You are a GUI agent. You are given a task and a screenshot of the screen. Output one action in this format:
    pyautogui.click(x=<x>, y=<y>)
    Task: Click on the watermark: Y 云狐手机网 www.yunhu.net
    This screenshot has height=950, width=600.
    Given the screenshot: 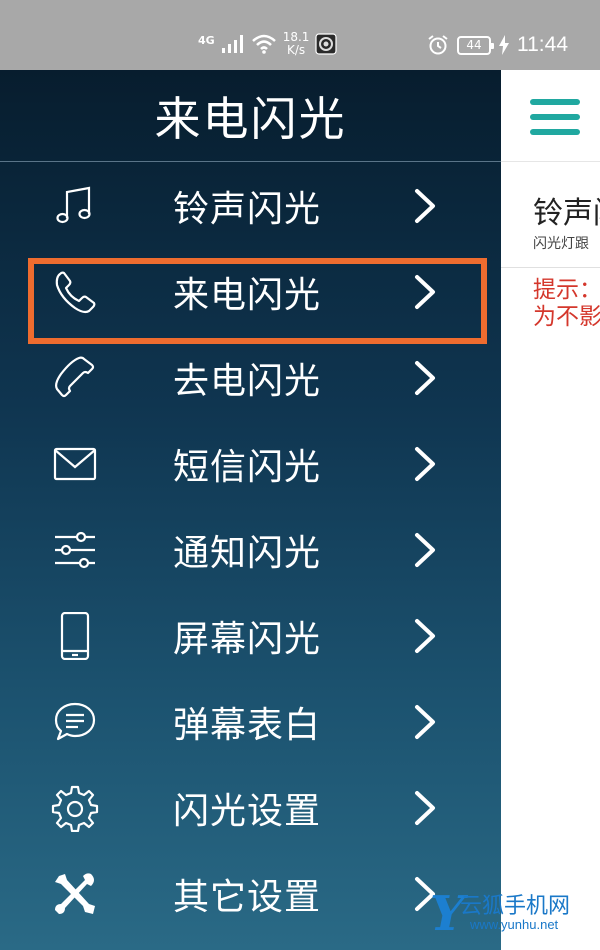 What is the action you would take?
    pyautogui.click(x=512, y=914)
    